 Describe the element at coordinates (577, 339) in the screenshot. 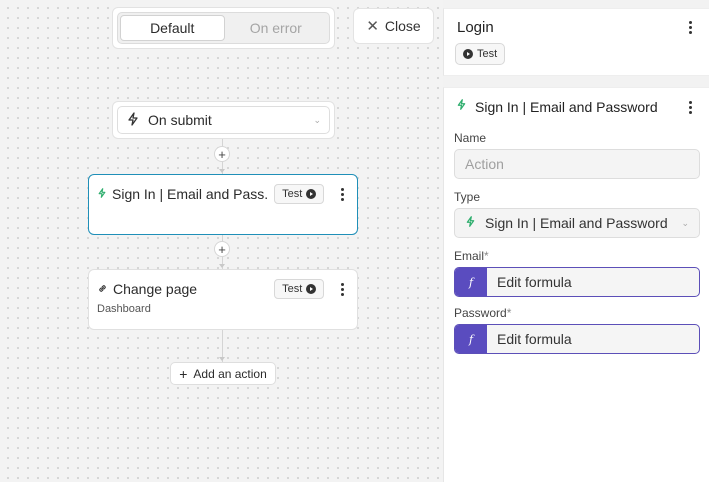

I see `password-formula-field: f Edit formula` at that location.